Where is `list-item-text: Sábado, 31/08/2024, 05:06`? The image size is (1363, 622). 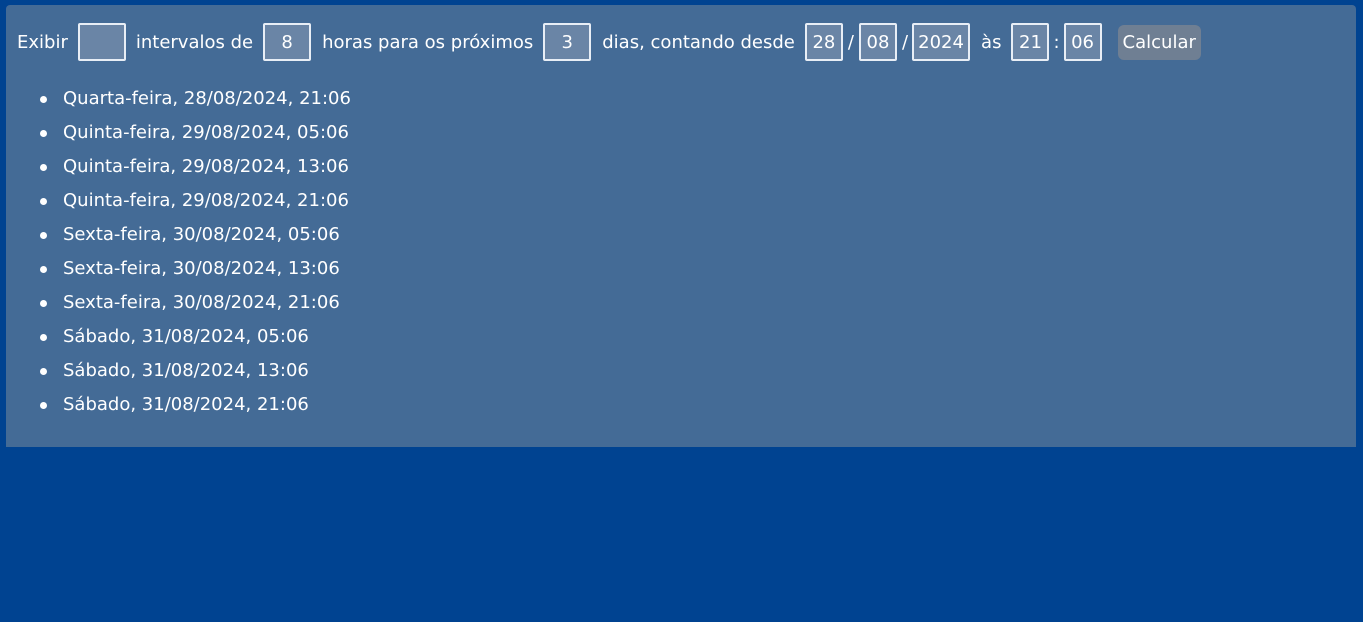
list-item-text: Sábado, 31/08/2024, 05:06 is located at coordinates (186, 336).